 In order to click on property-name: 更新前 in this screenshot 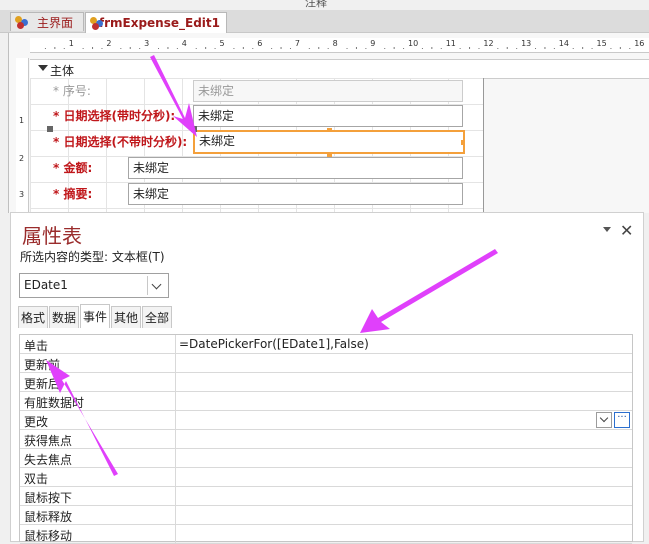, I will do `click(42, 365)`.